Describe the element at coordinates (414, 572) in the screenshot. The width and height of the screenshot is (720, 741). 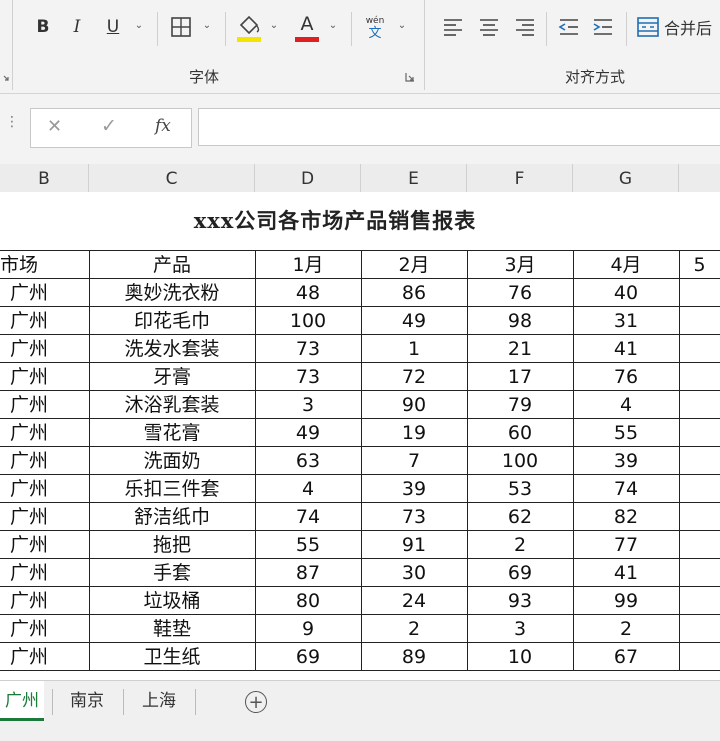
I see `cell-feb: 30` at that location.